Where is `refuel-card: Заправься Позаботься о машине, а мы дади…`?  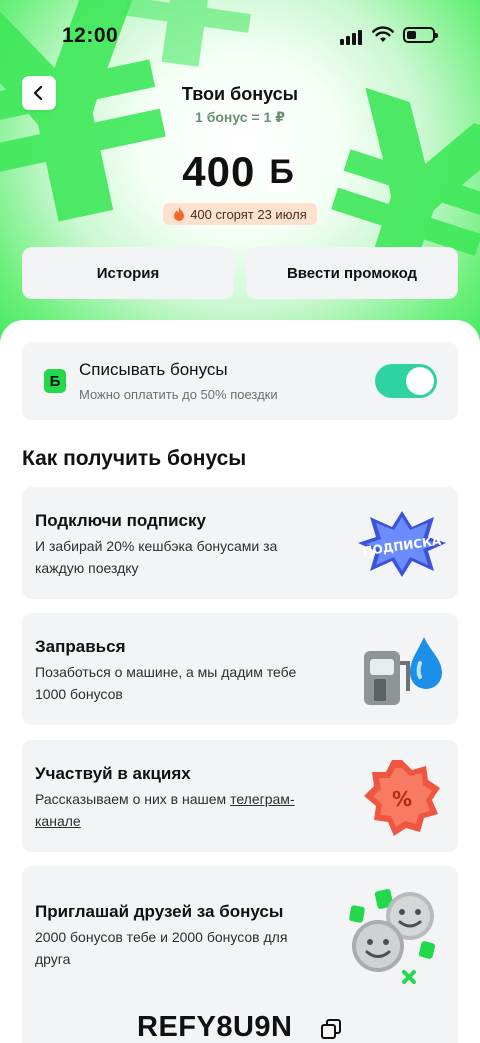
refuel-card: Заправься Позаботься о машине, а мы дади… is located at coordinates (240, 669).